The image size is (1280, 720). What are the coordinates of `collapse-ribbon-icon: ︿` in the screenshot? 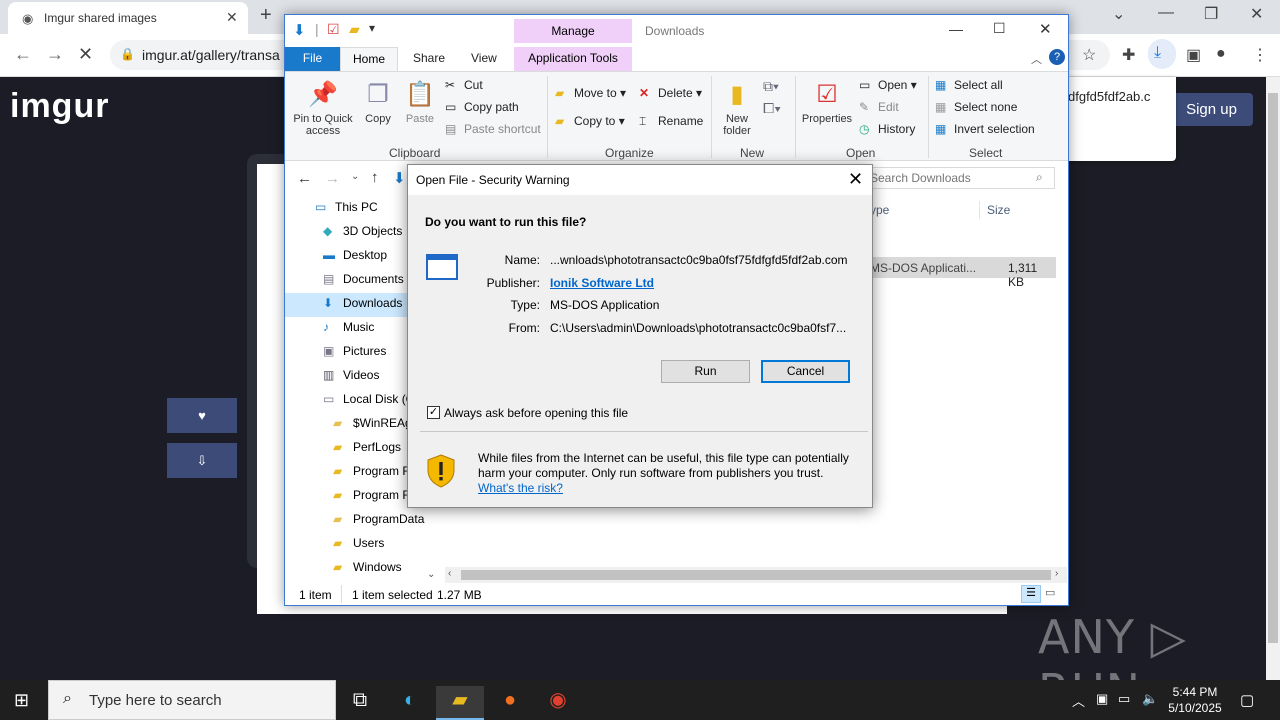 It's located at (1036, 59).